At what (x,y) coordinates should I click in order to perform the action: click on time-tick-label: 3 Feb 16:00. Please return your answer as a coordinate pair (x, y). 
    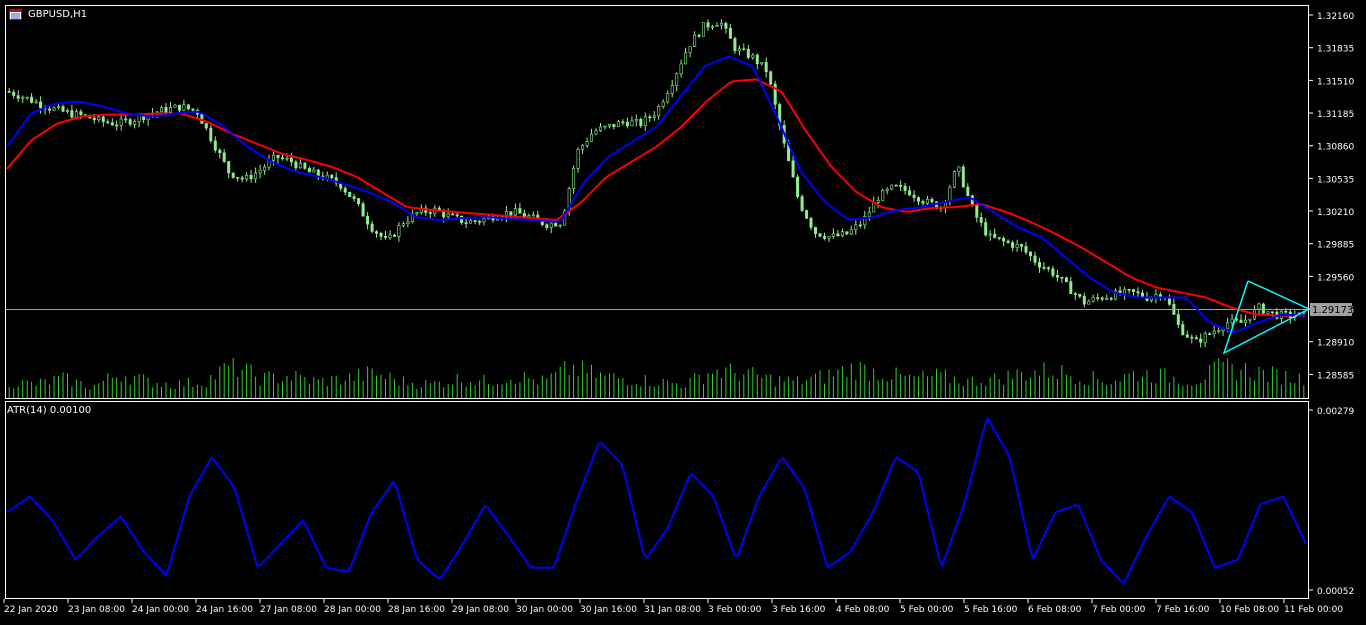
    Looking at the image, I should click on (799, 610).